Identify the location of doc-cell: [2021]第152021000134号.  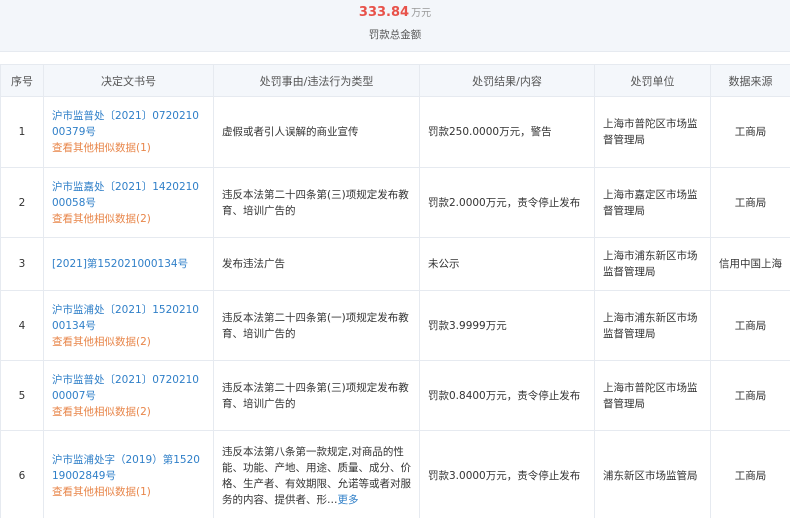
(128, 264).